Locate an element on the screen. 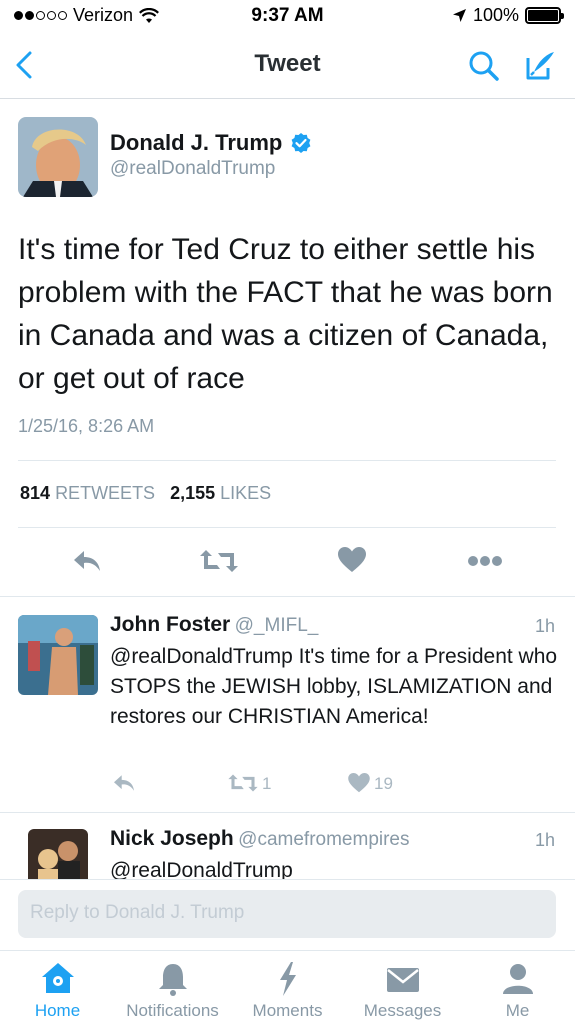 The width and height of the screenshot is (575, 1025). tweet-timestamp: 1/25/16, 8:26 AM is located at coordinates (86, 426).